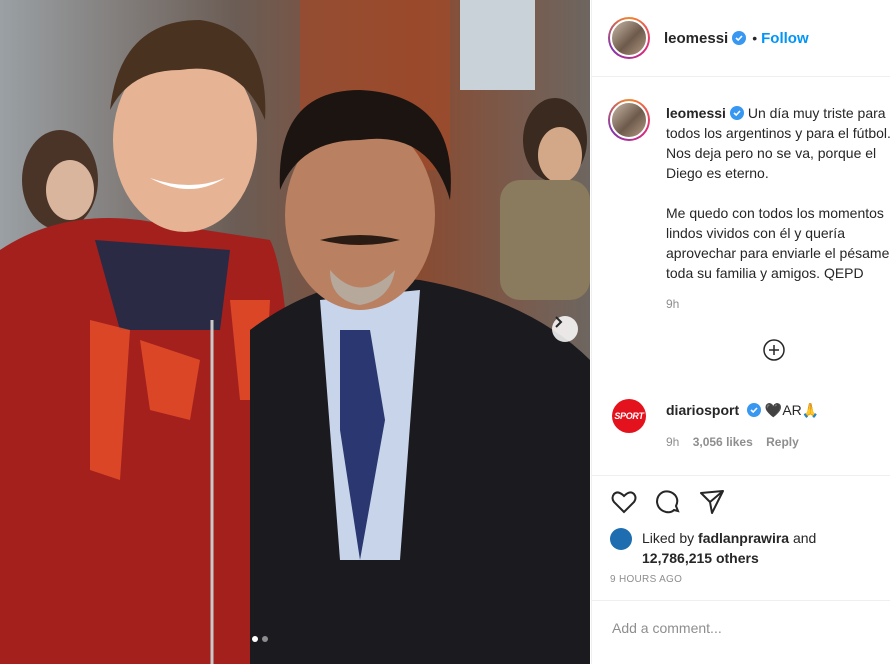 This screenshot has width=890, height=664. What do you see at coordinates (696, 113) in the screenshot?
I see `caption-username: leomessi` at bounding box center [696, 113].